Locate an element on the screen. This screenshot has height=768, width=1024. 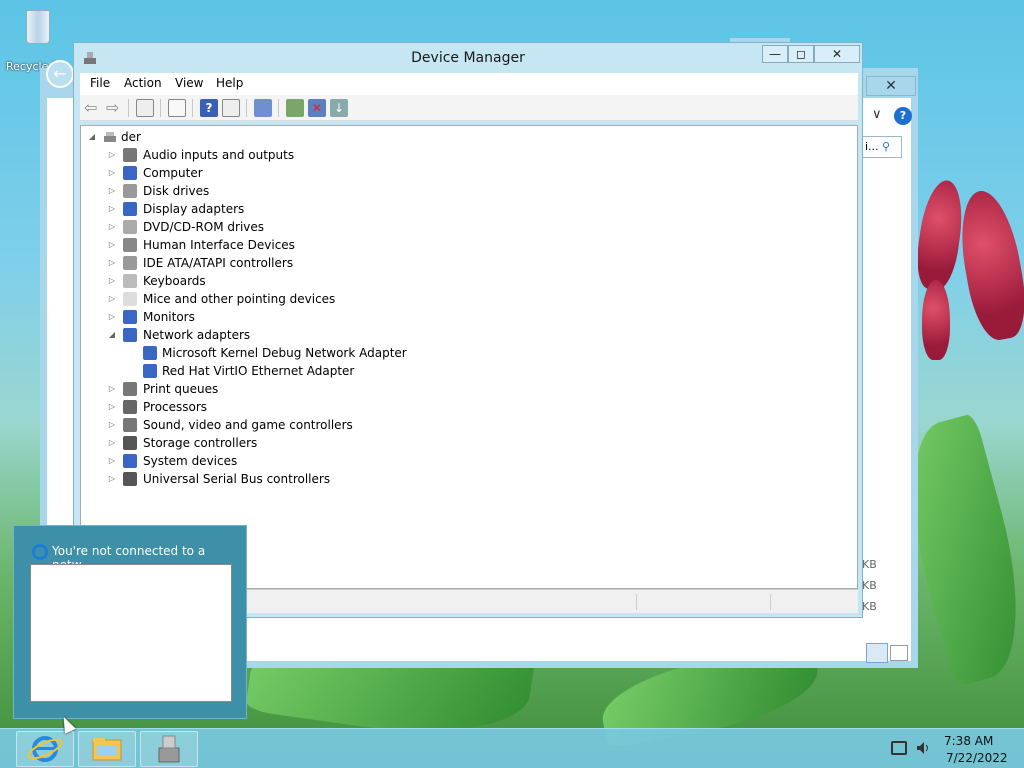
tree-root: ◢ der is located at coordinates (461, 137).